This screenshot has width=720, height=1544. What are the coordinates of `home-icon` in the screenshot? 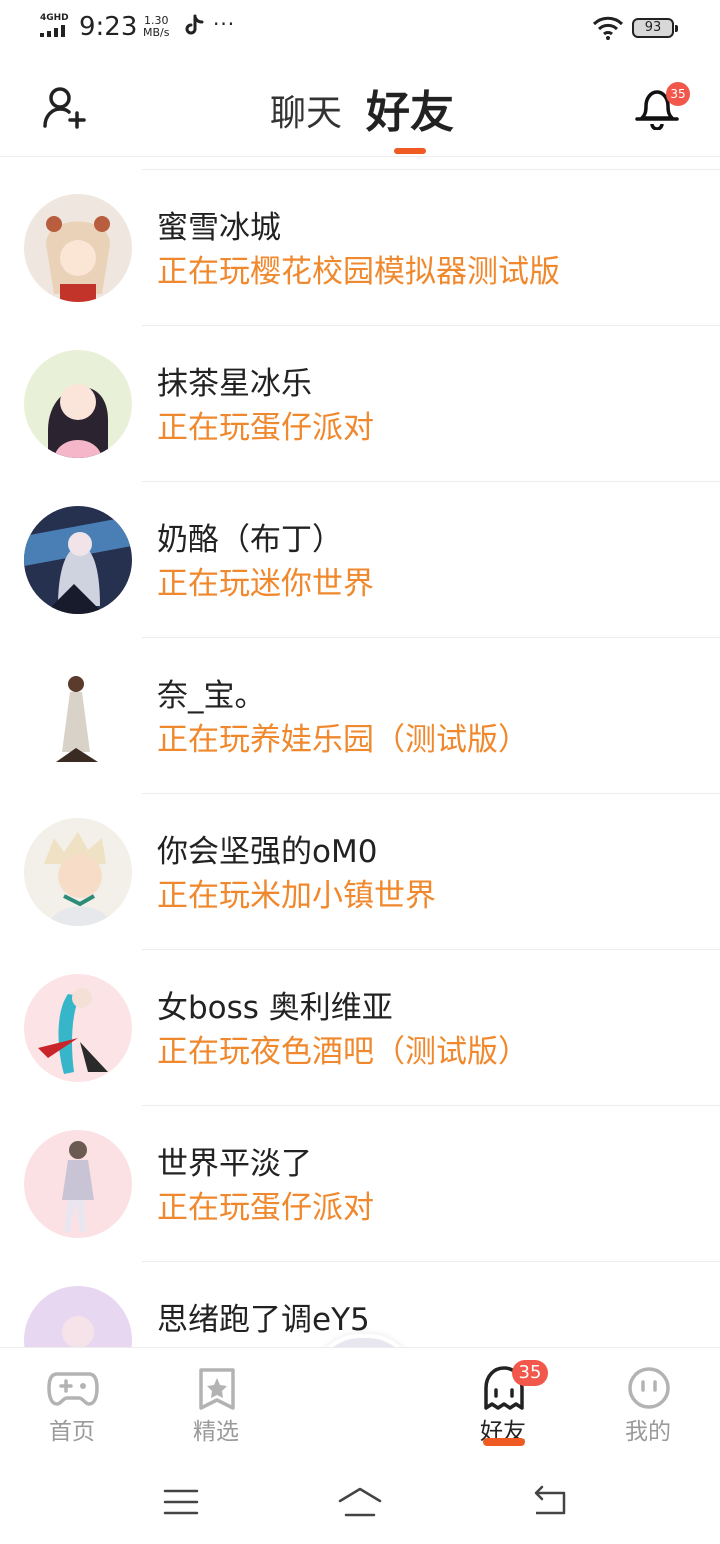 It's located at (360, 1502).